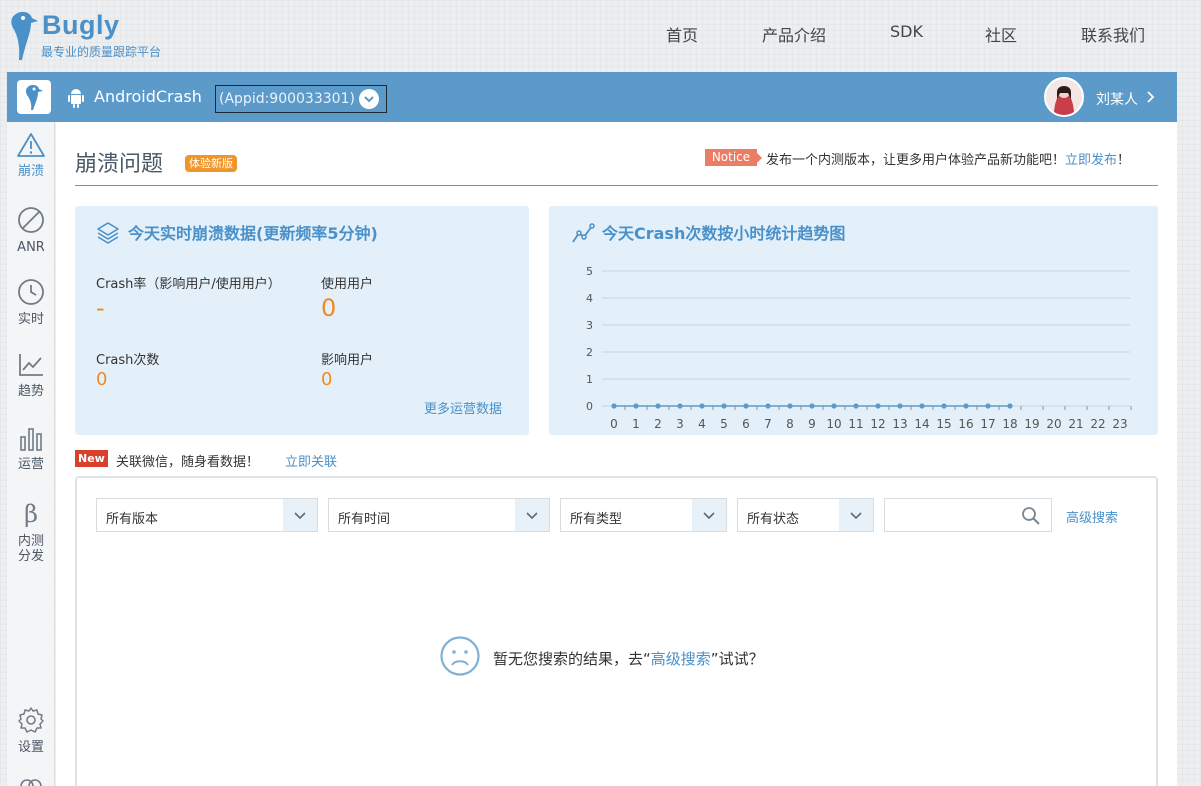 The image size is (1201, 786). I want to click on bugly-logo: Bugly 最专业的质量跟踪平台, so click(95, 36).